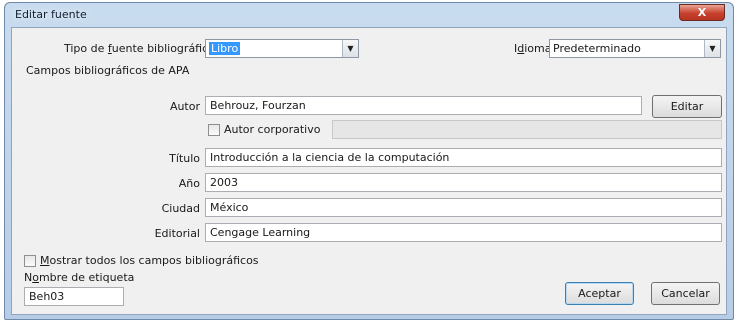  What do you see at coordinates (214, 130) in the screenshot?
I see `corporate-author-checkbox` at bounding box center [214, 130].